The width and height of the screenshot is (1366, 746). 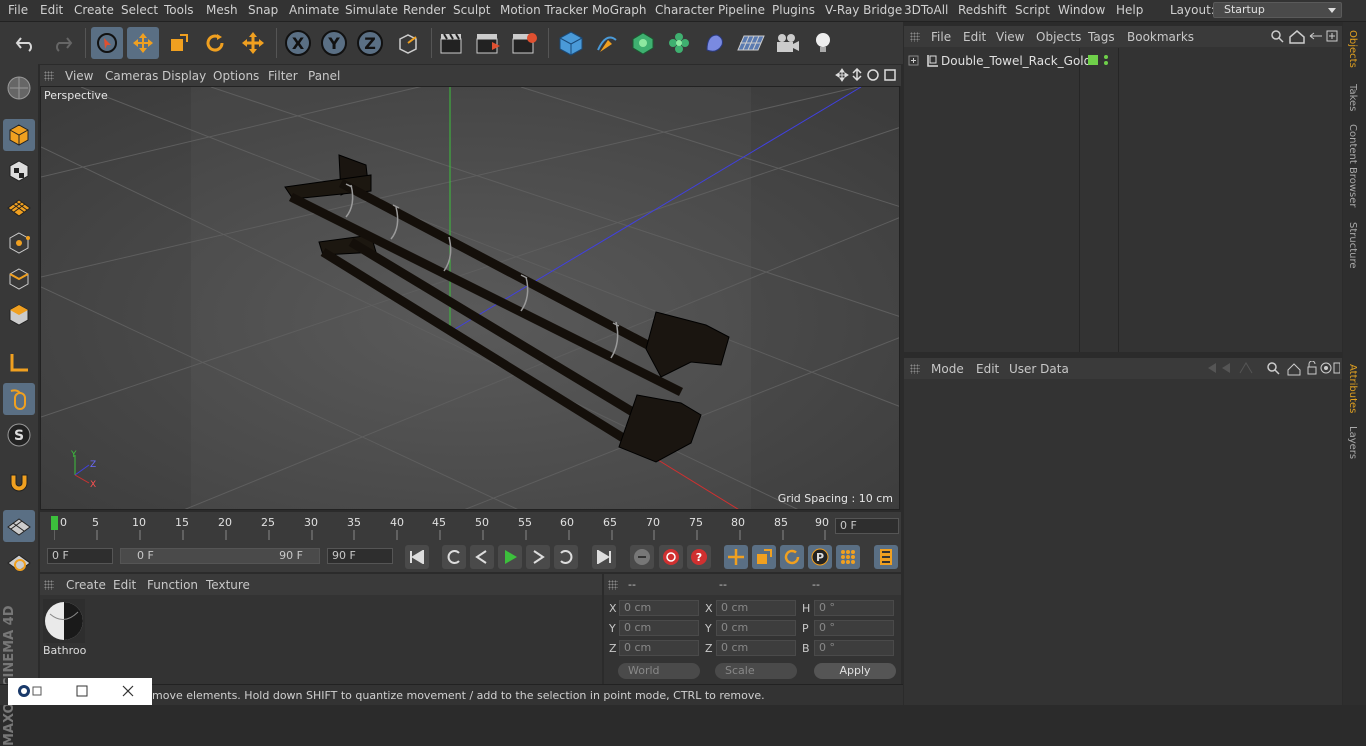 I want to click on menu-sculpt: Sculpt, so click(x=471, y=10).